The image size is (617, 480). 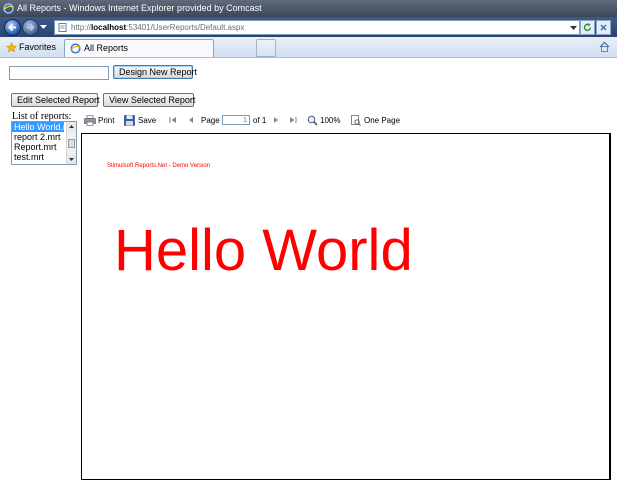 What do you see at coordinates (159, 166) in the screenshot?
I see `demo-version-text: Stimulsoft Reports.Net - Demo Version` at bounding box center [159, 166].